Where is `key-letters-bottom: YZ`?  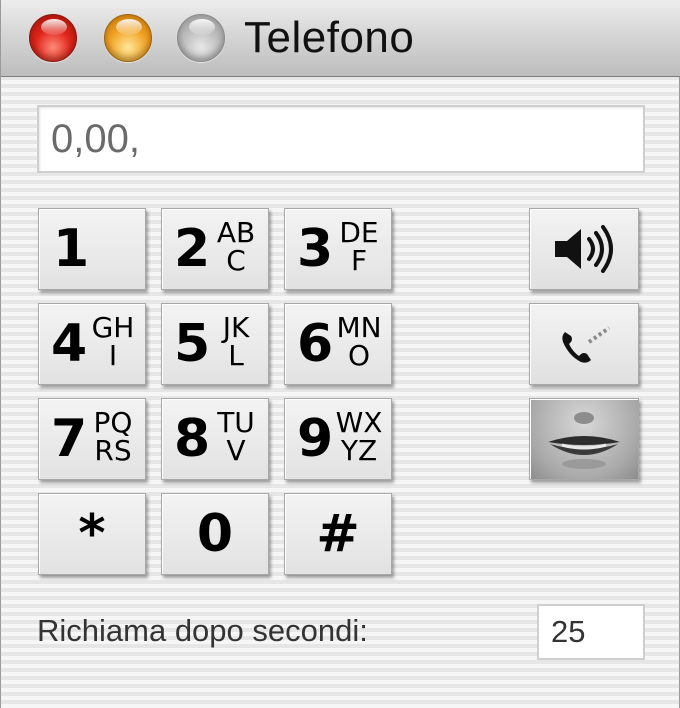 key-letters-bottom: YZ is located at coordinates (359, 450).